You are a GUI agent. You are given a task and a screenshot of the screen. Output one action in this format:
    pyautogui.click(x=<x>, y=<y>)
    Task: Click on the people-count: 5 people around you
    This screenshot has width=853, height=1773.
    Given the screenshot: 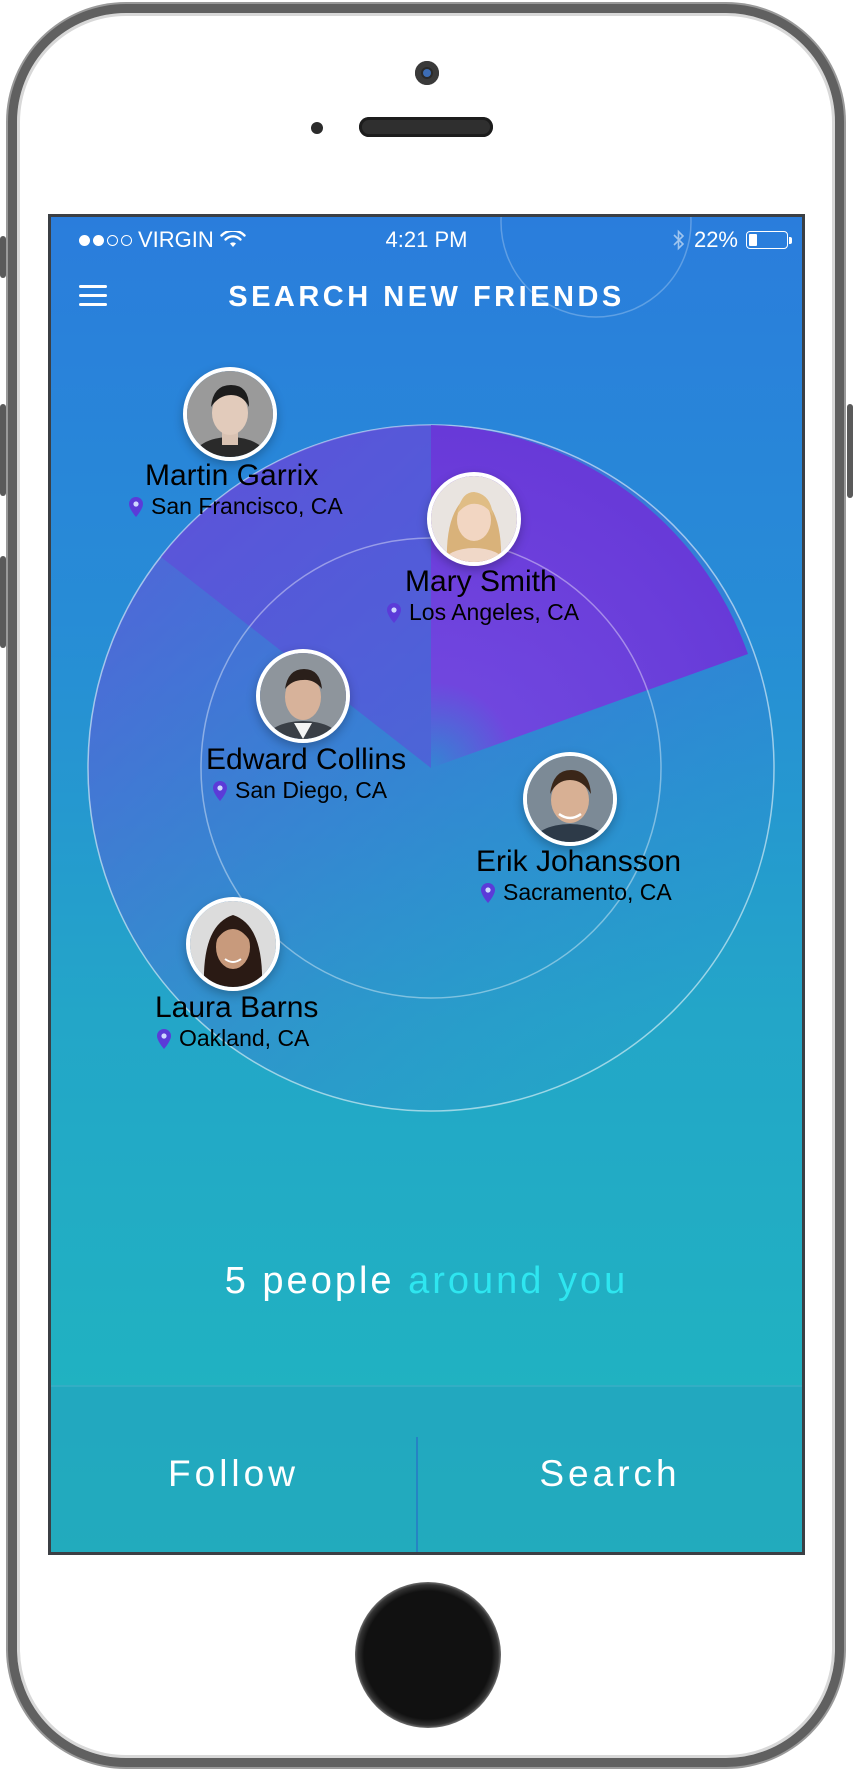 What is the action you would take?
    pyautogui.click(x=426, y=1281)
    